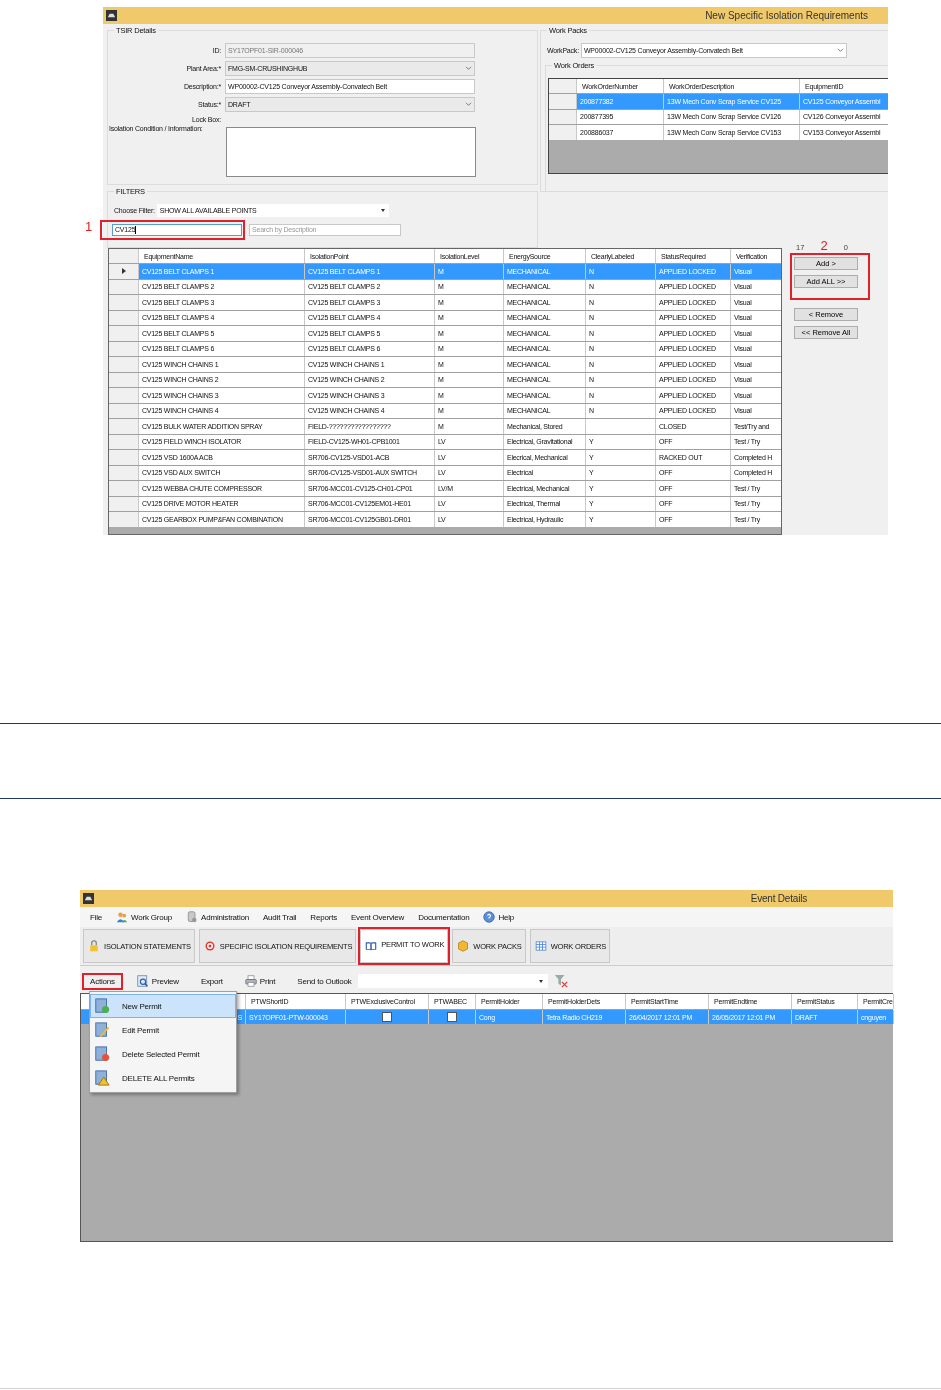  What do you see at coordinates (163, 1006) in the screenshot?
I see `menu-item: New Permit` at bounding box center [163, 1006].